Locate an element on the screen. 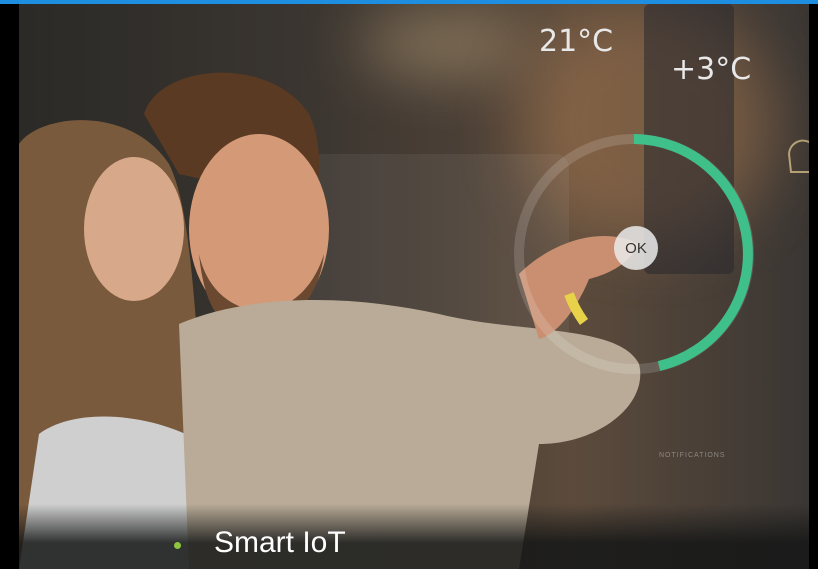  outdoor-temperature: +3°C is located at coordinates (711, 69).